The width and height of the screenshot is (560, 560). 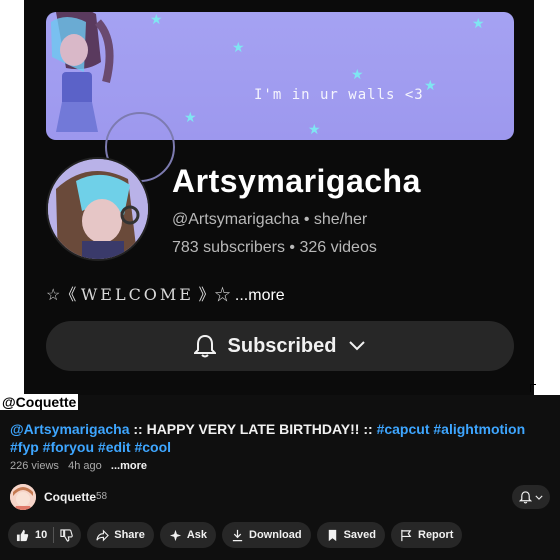 What do you see at coordinates (69, 429) in the screenshot?
I see `title-mention-link: @Artsymarigacha` at bounding box center [69, 429].